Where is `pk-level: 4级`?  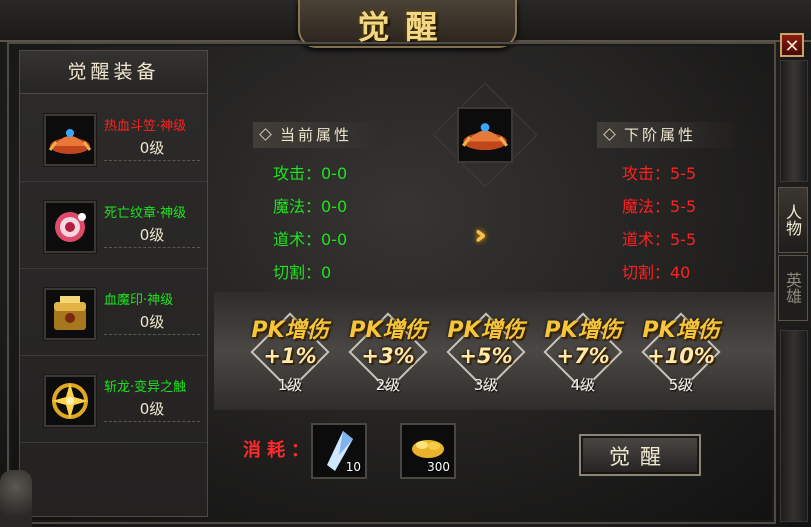 pk-level: 4级 is located at coordinates (583, 385).